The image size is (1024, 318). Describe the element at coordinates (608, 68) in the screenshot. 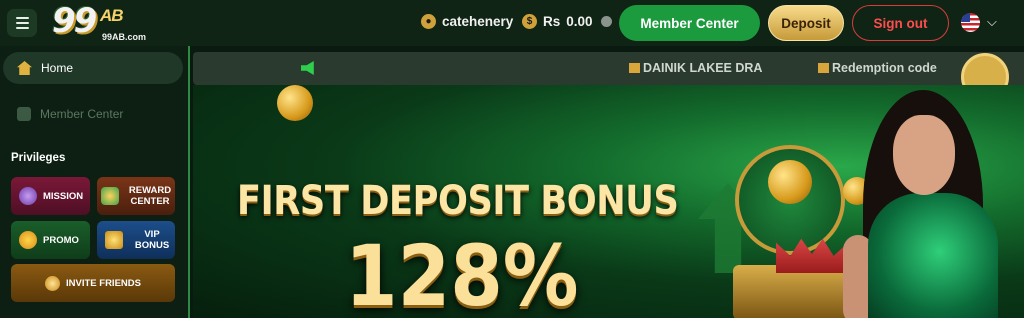

I see `announcement-bar: DAINIK LAKEE DRA Redemption code` at that location.